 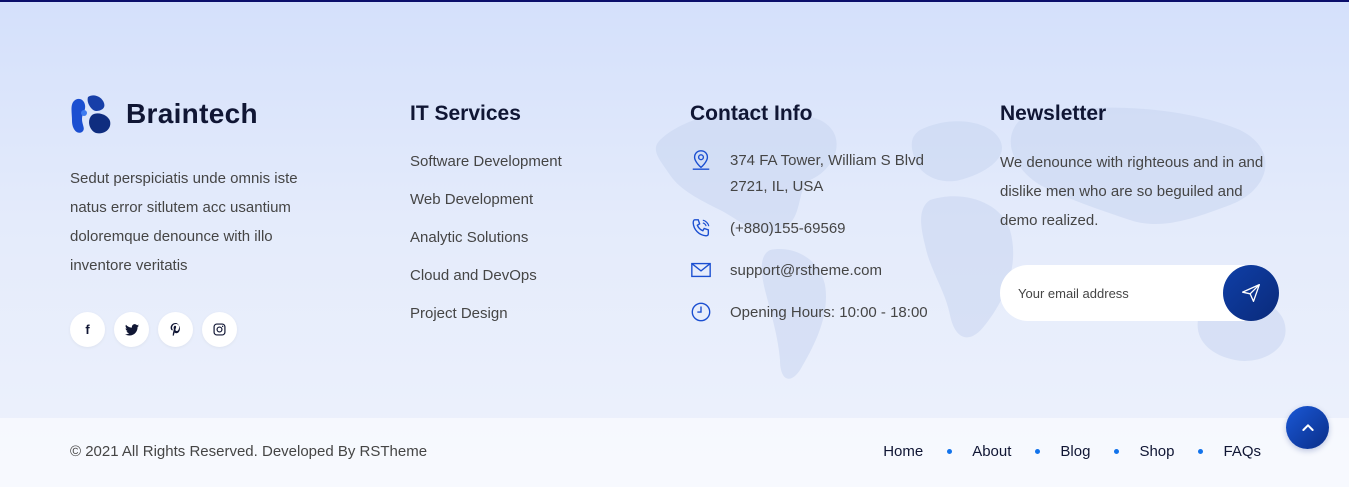 What do you see at coordinates (530, 167) in the screenshot?
I see `service-link-software-development: Software Development` at bounding box center [530, 167].